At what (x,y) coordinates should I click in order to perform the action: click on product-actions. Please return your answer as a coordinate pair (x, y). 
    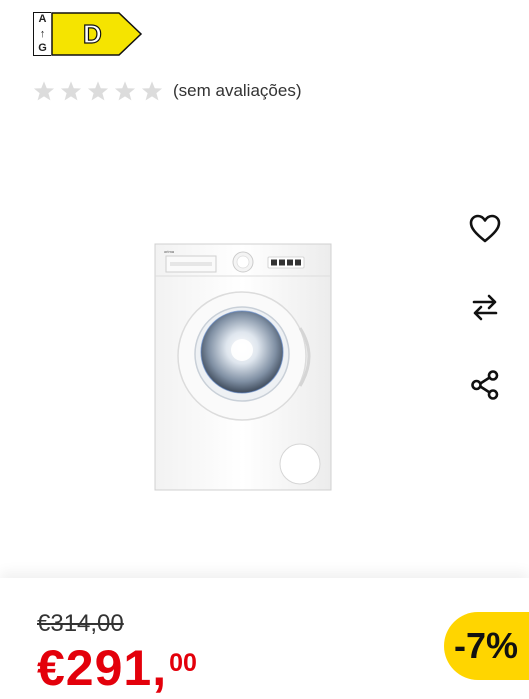
    Looking at the image, I should click on (485, 307).